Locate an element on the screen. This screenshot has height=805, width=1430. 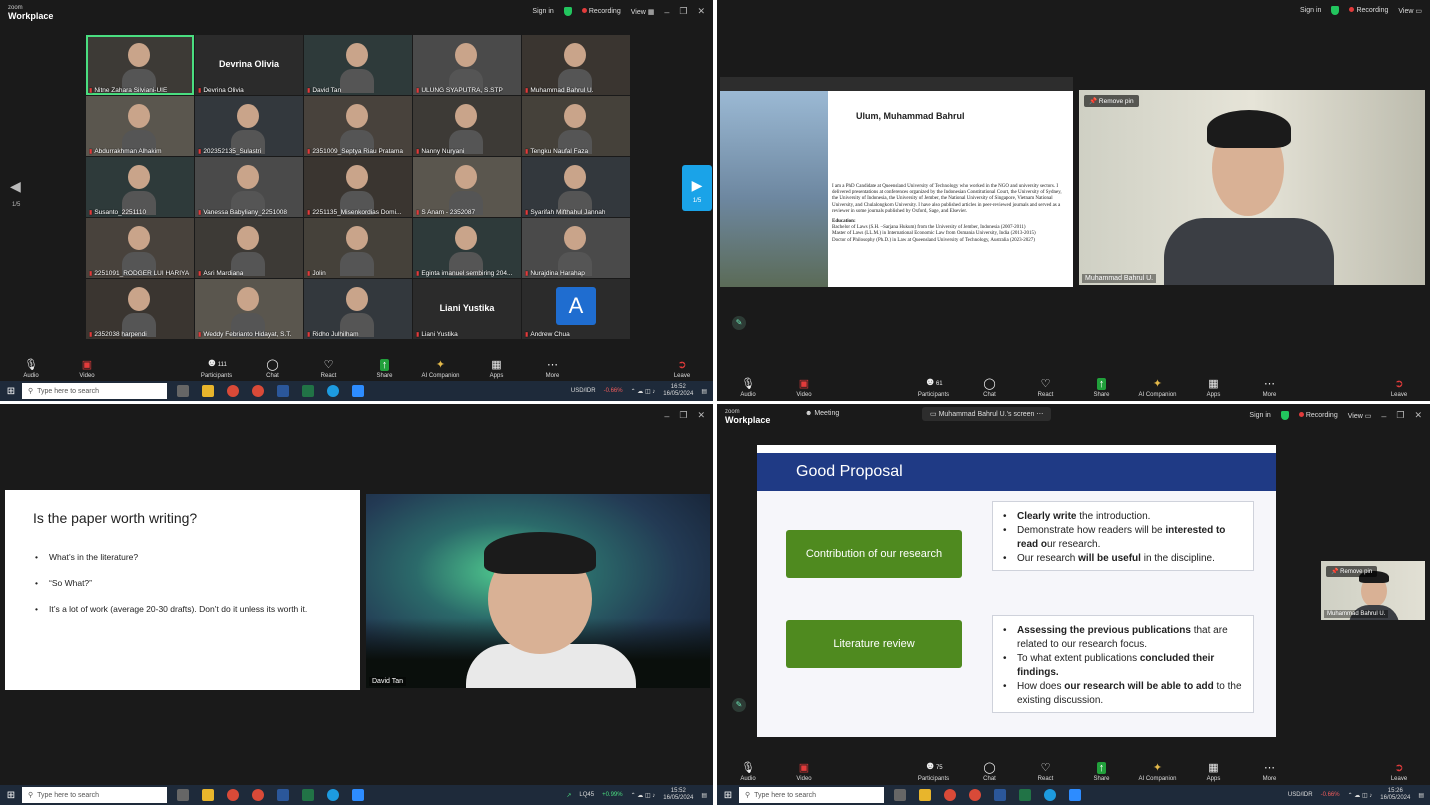
clock: 15:52 16/05/2024 is located at coordinates (678, 795).